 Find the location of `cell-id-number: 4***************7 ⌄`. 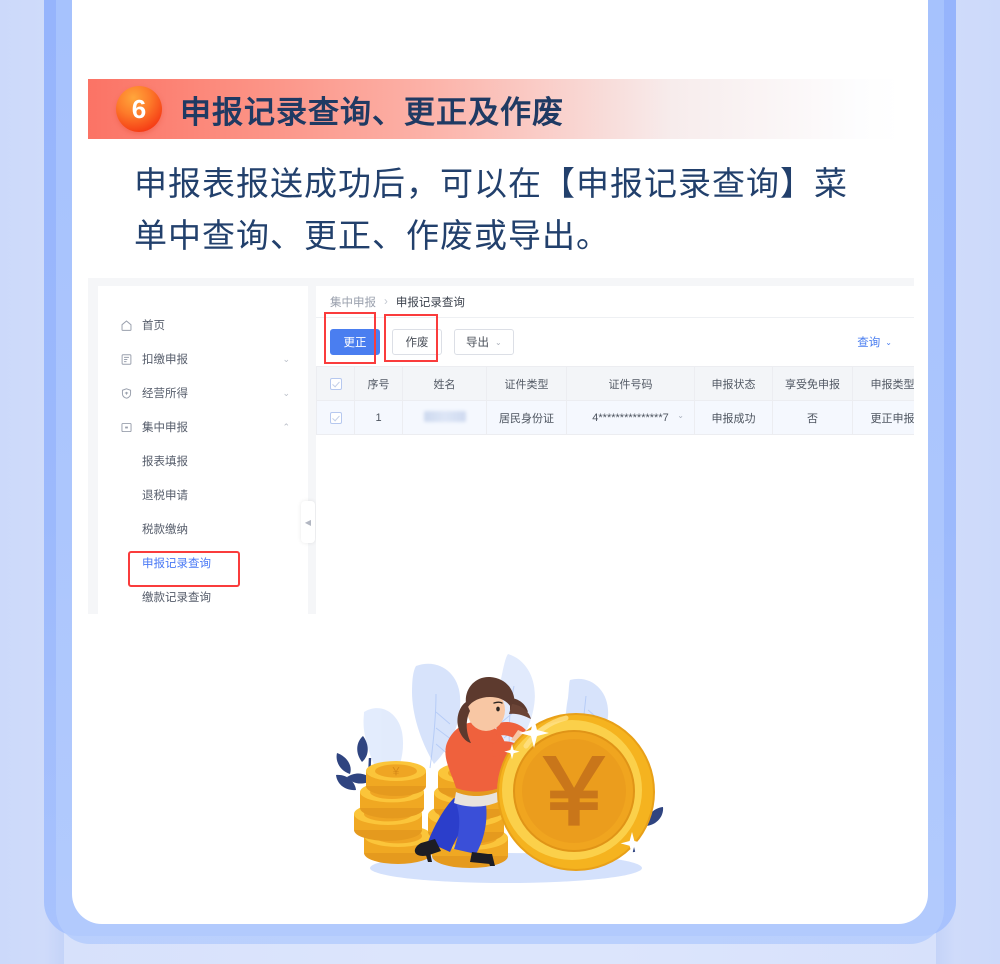

cell-id-number: 4***************7 ⌄ is located at coordinates (630, 417).